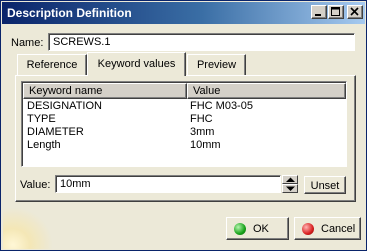 This screenshot has height=251, width=367. I want to click on table-row: Length 10mm, so click(184, 145).